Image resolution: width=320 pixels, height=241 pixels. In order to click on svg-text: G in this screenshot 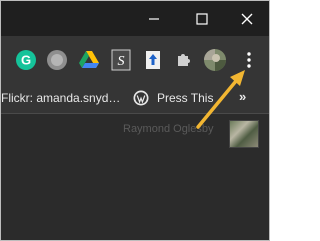, I will do `click(26, 60)`.